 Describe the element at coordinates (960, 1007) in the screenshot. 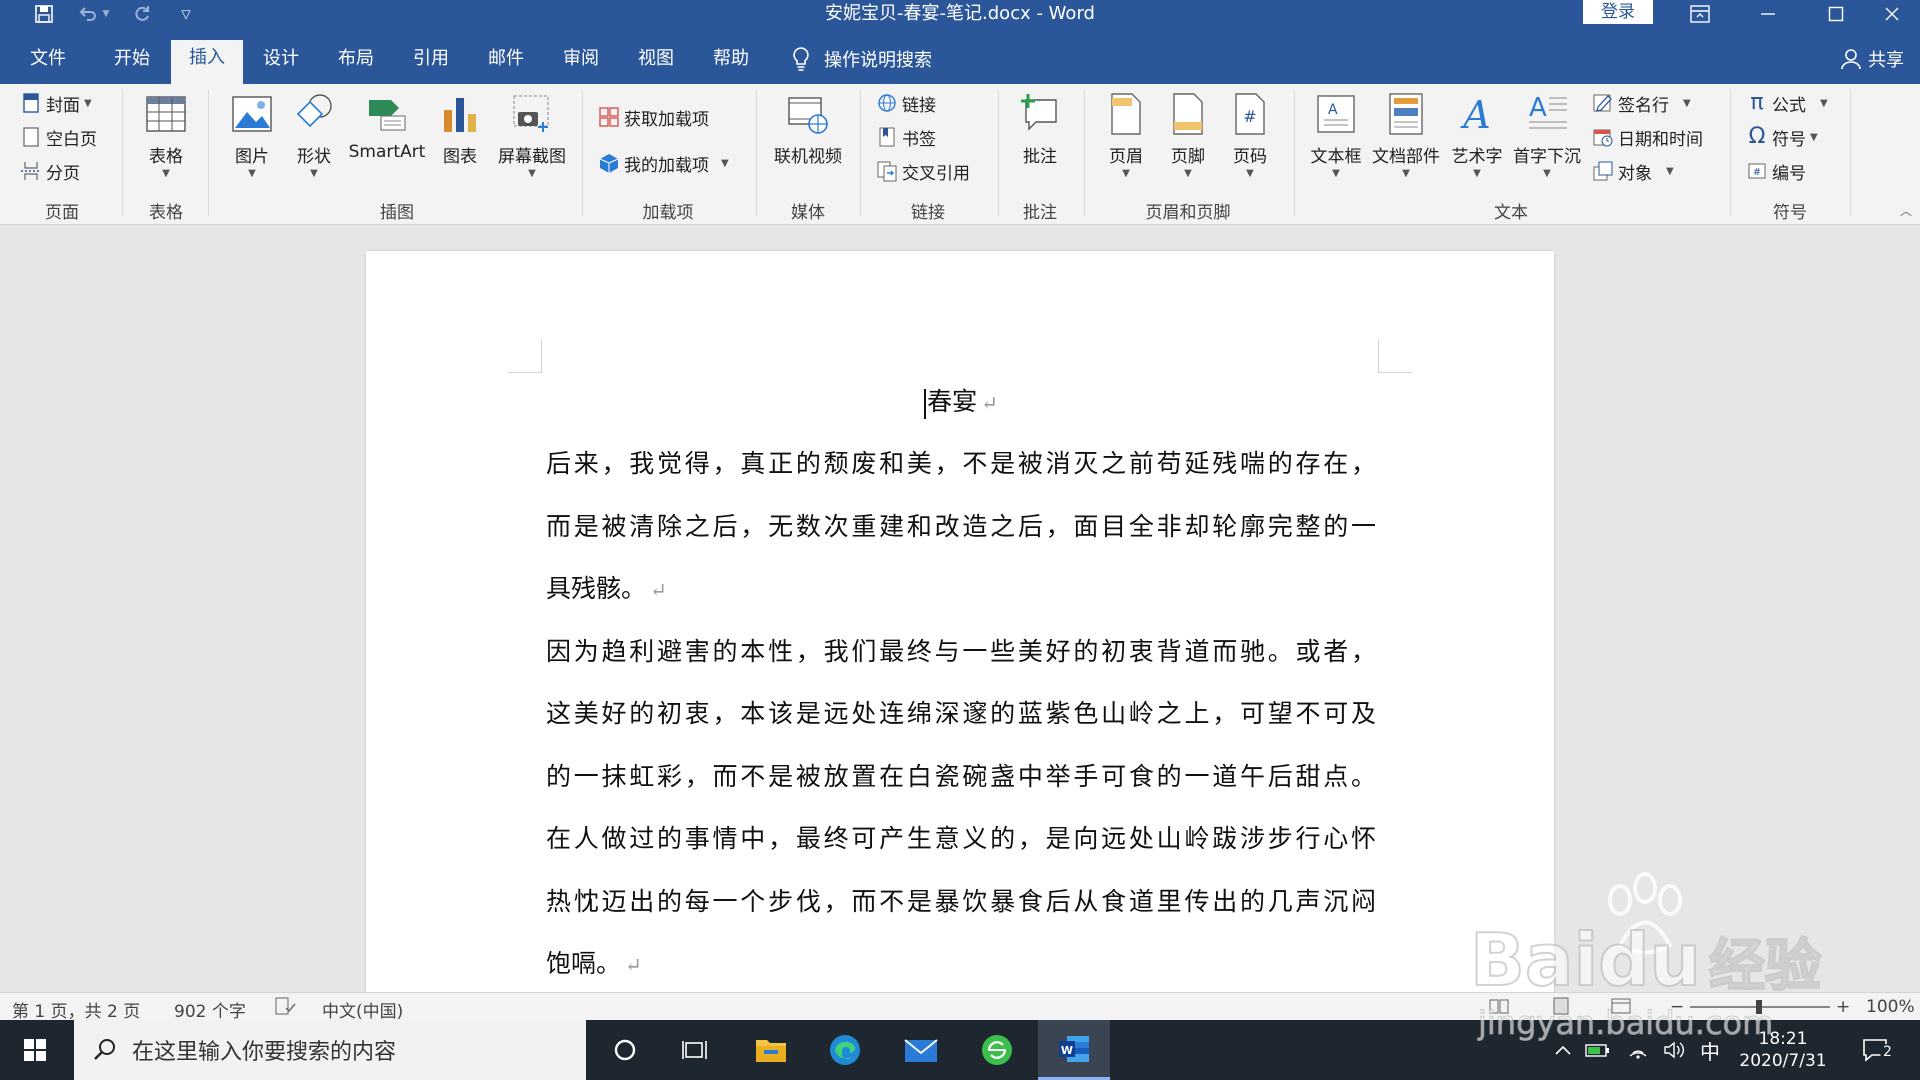

I see `status-bar: 第 1 页，共 2 页 902 个字 中文(中国) − + 100%` at that location.